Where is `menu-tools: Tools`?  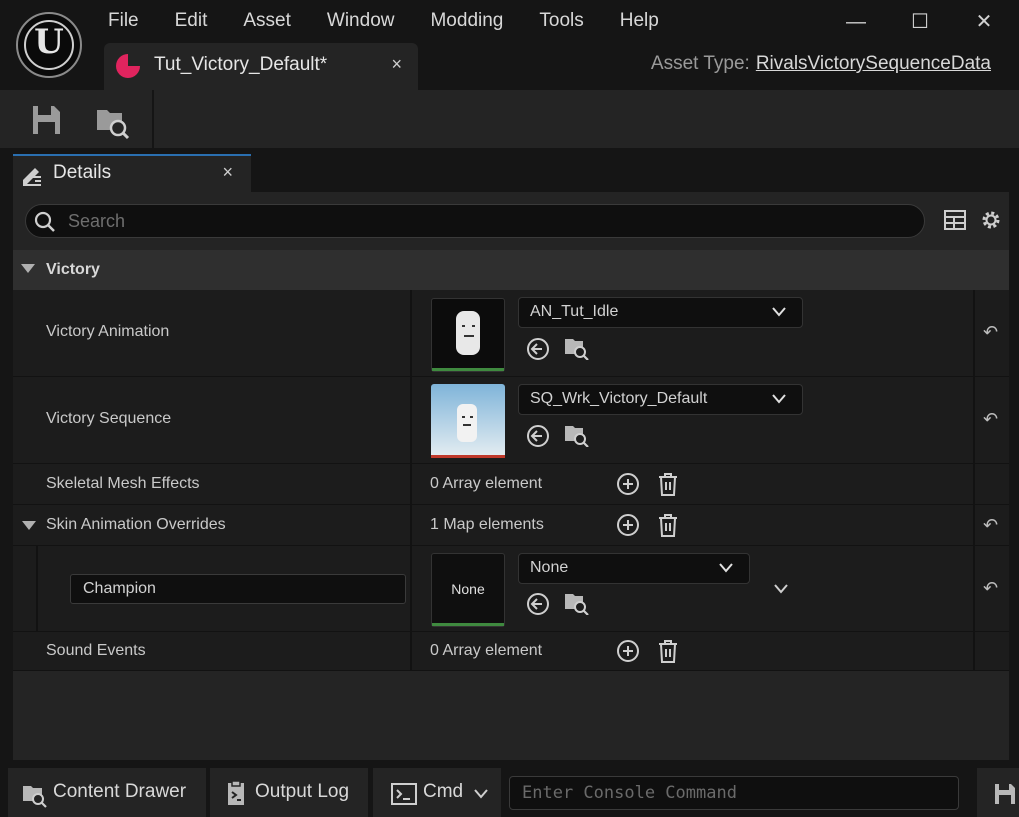
menu-tools: Tools is located at coordinates (561, 22).